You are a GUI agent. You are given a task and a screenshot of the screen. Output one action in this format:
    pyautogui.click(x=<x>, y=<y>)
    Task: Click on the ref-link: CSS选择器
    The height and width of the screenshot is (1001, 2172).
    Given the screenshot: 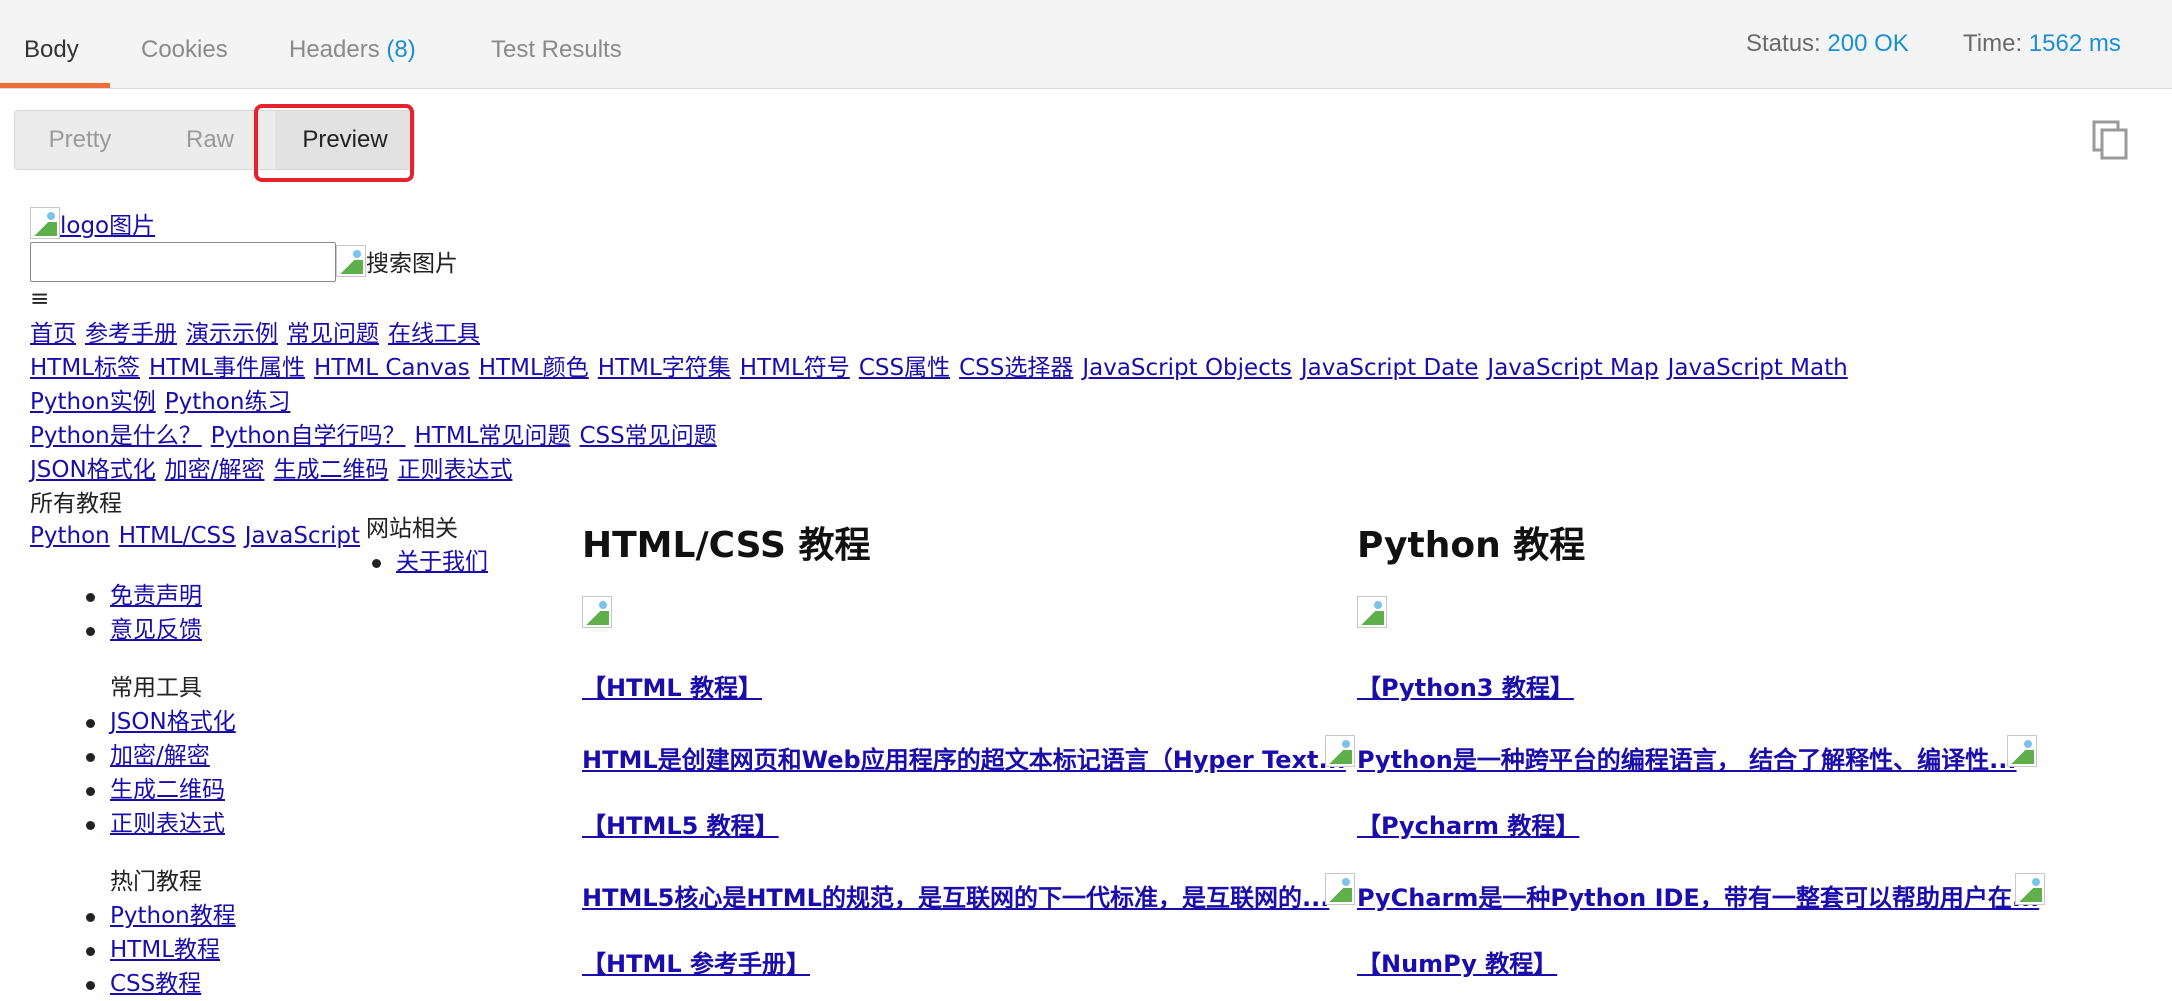 What is the action you would take?
    pyautogui.click(x=1016, y=368)
    